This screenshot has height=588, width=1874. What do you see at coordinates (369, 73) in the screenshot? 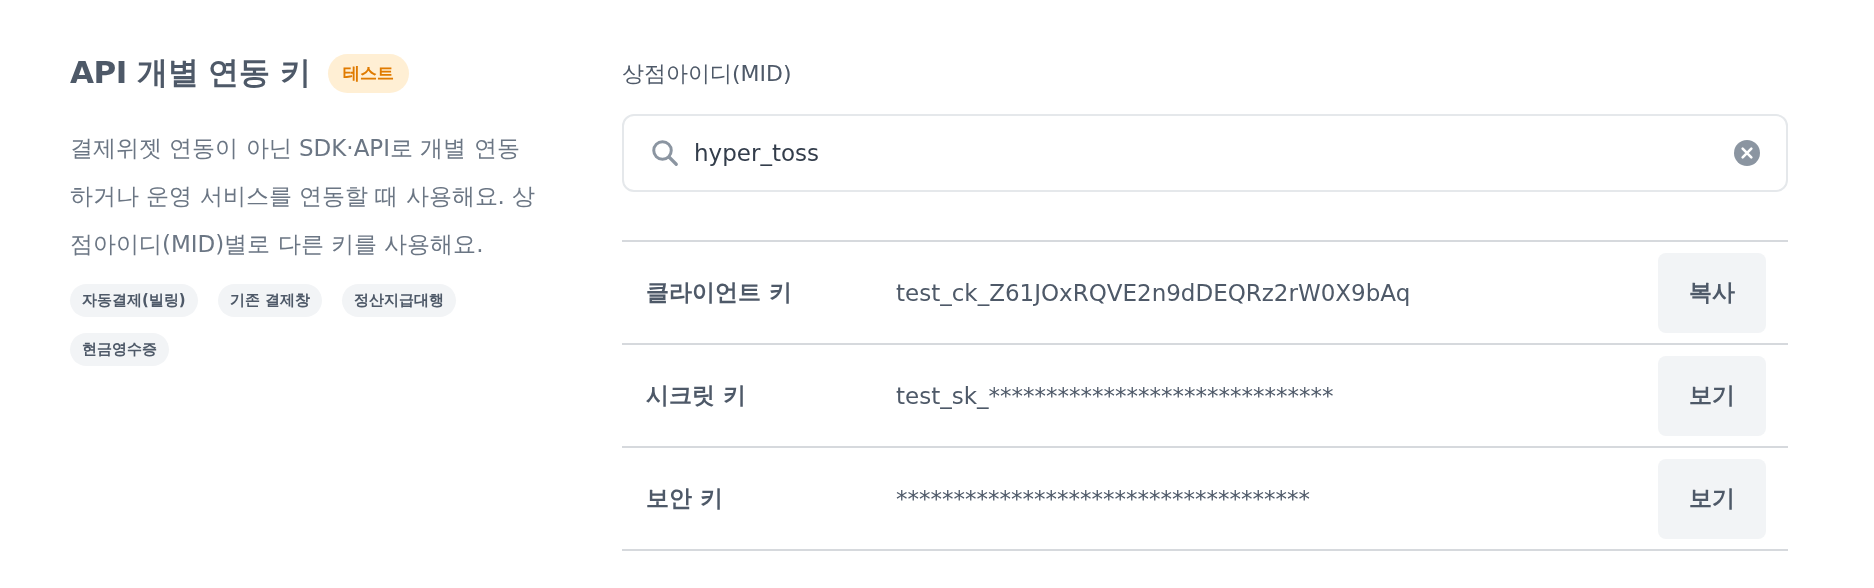
I see `test-badge: 테스트` at bounding box center [369, 73].